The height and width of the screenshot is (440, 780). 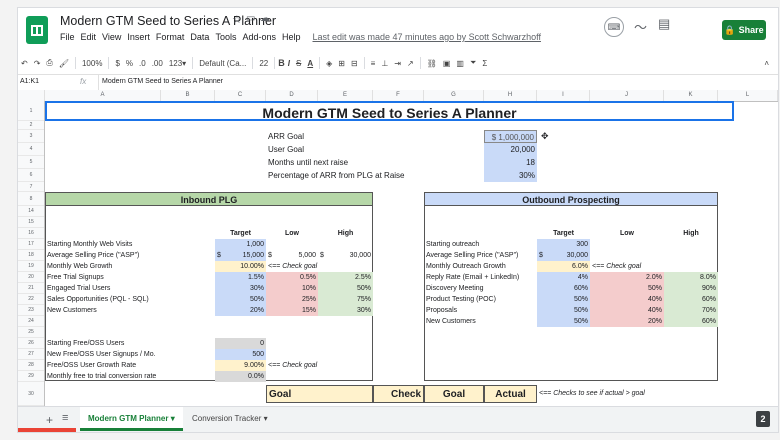 I want to click on col-low: Low, so click(x=292, y=233).